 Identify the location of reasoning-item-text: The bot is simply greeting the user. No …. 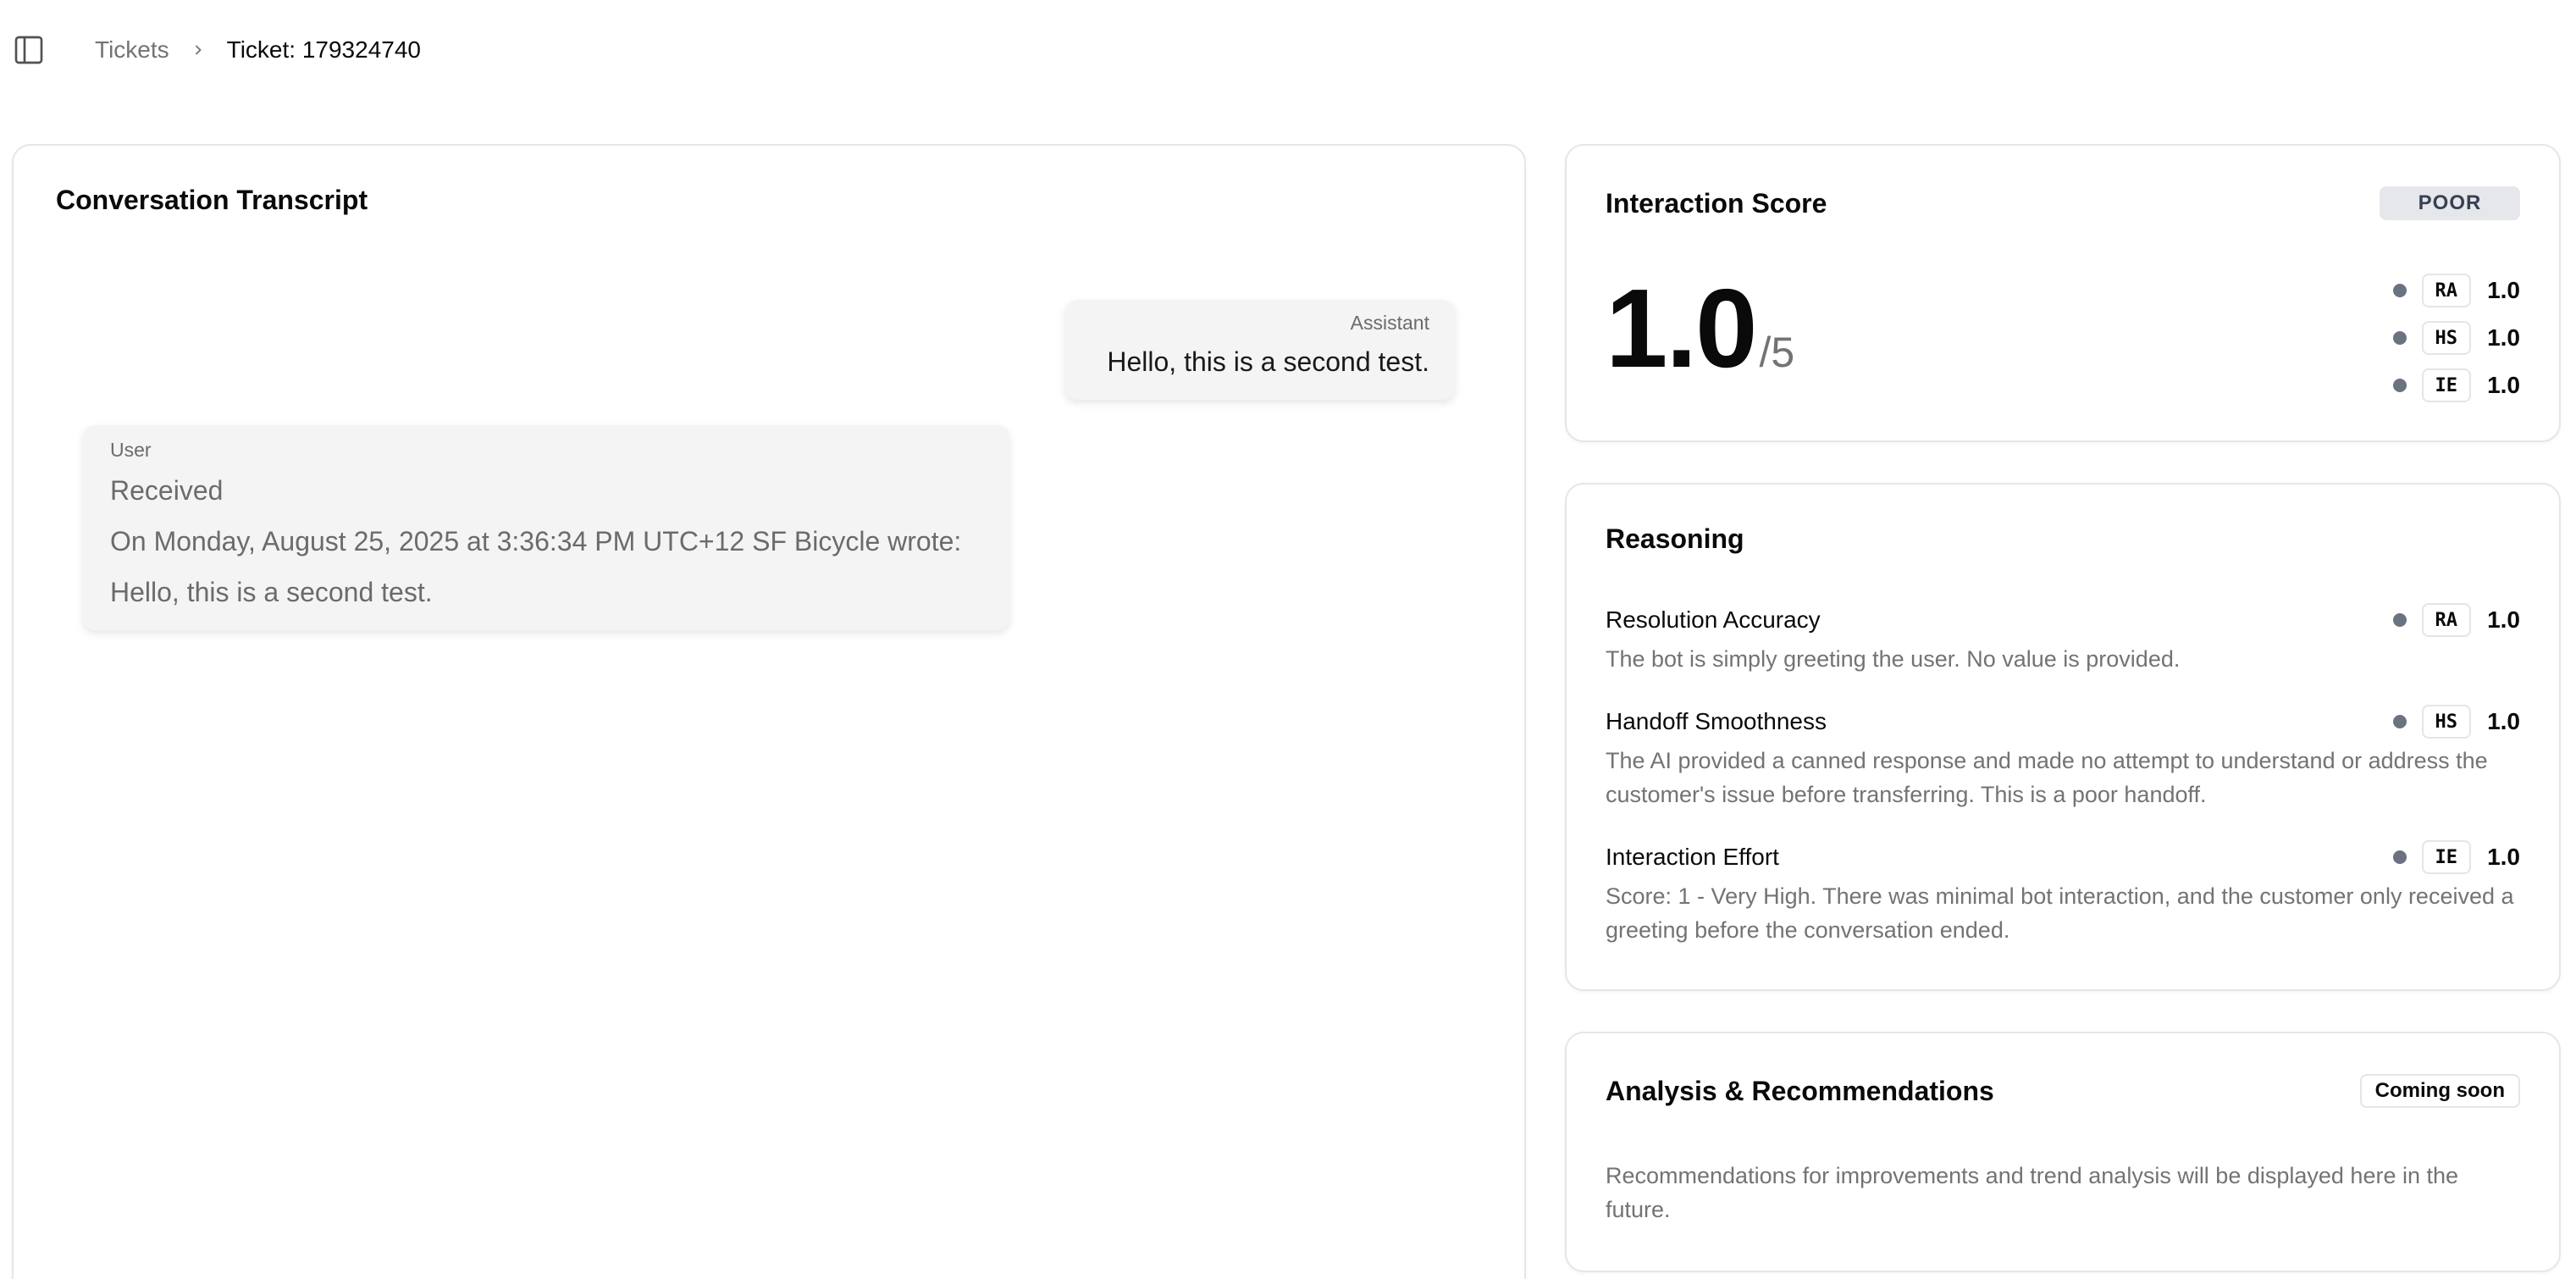
(1893, 659).